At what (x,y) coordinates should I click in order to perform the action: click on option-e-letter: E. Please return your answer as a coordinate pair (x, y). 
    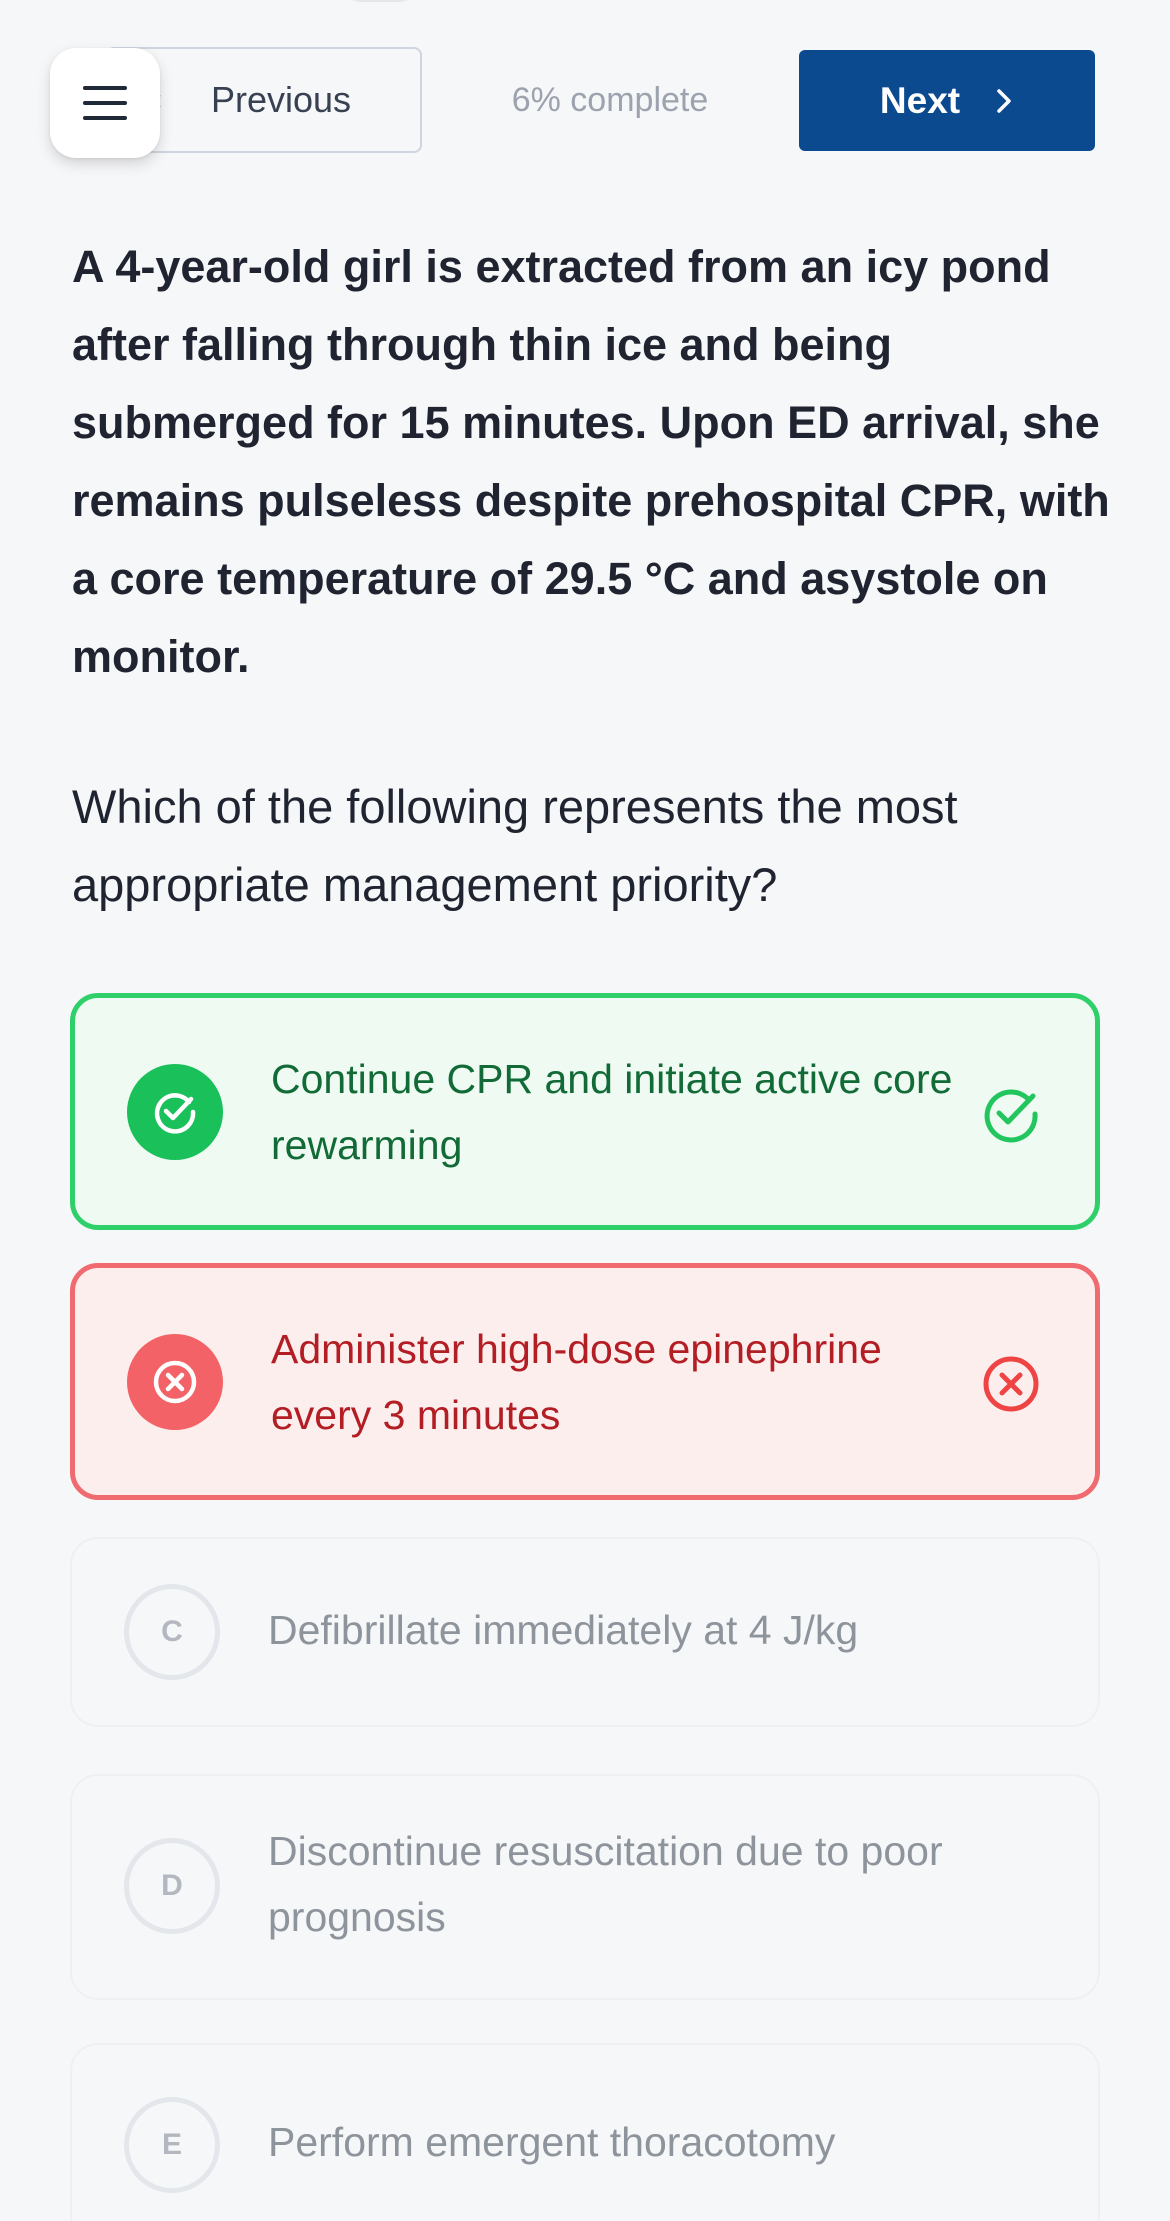
    Looking at the image, I should click on (172, 2145).